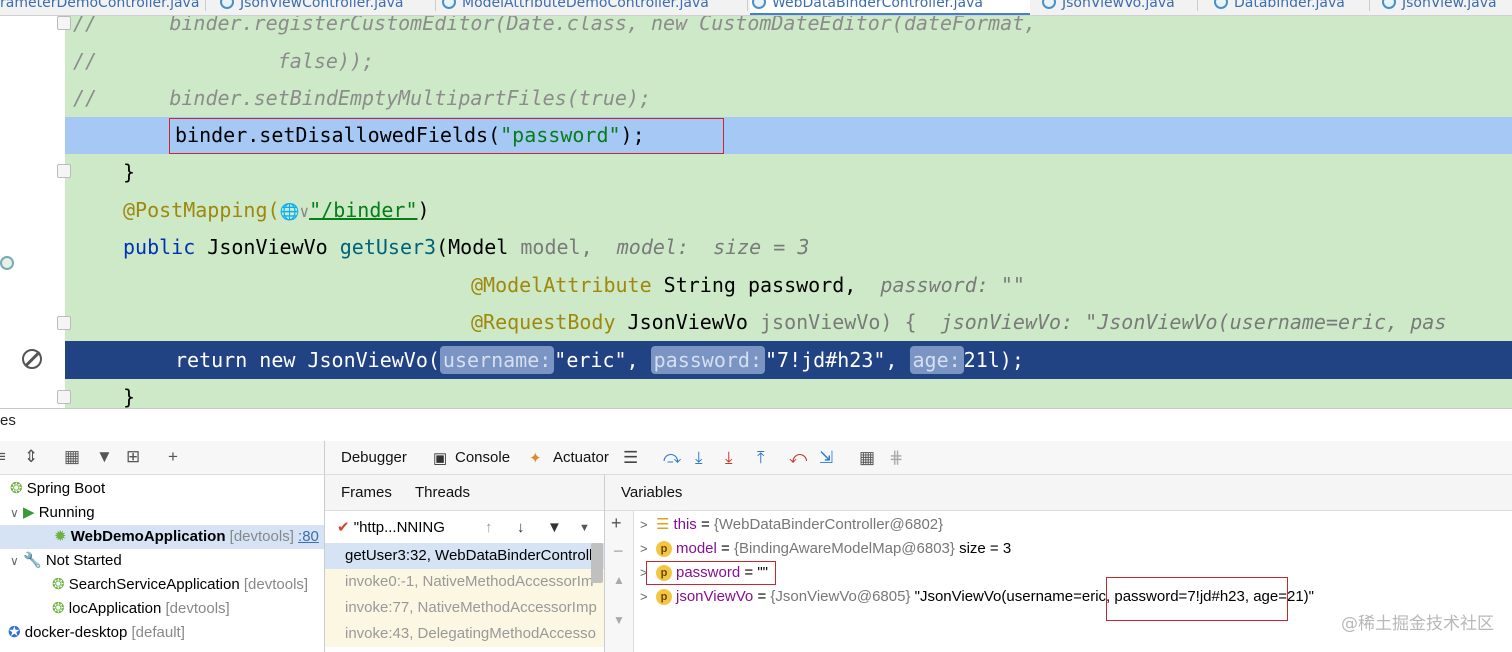  What do you see at coordinates (308, 536) in the screenshot?
I see `port-link: :80` at bounding box center [308, 536].